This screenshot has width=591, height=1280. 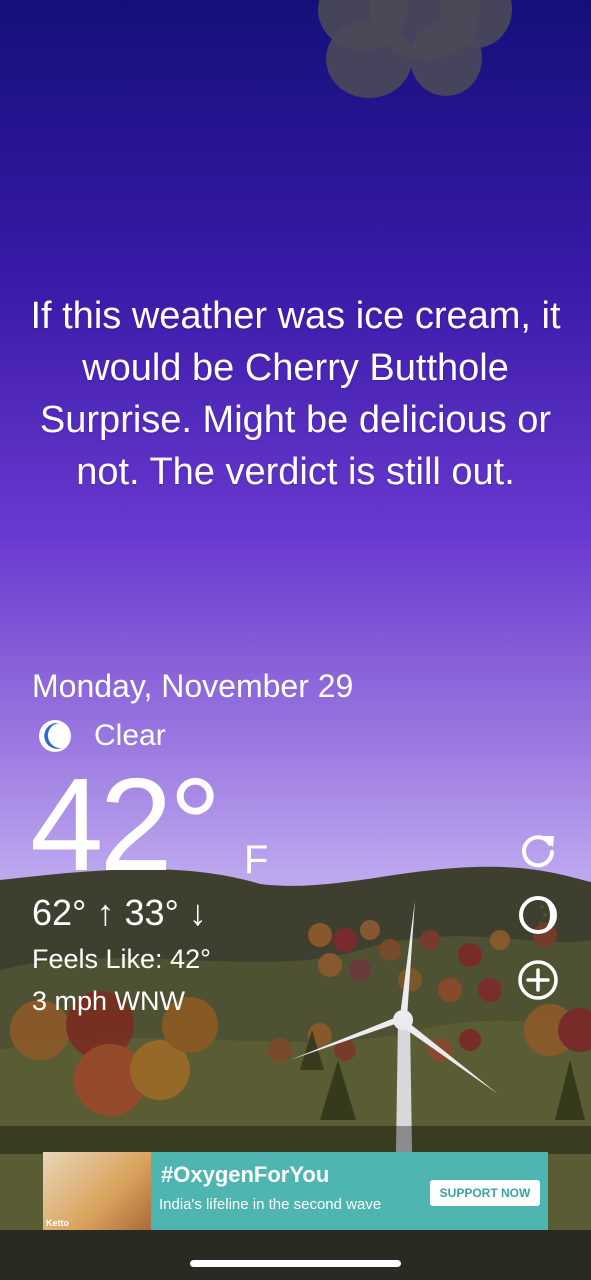 I want to click on wind-label: 3 mph WNW, so click(x=109, y=1001).